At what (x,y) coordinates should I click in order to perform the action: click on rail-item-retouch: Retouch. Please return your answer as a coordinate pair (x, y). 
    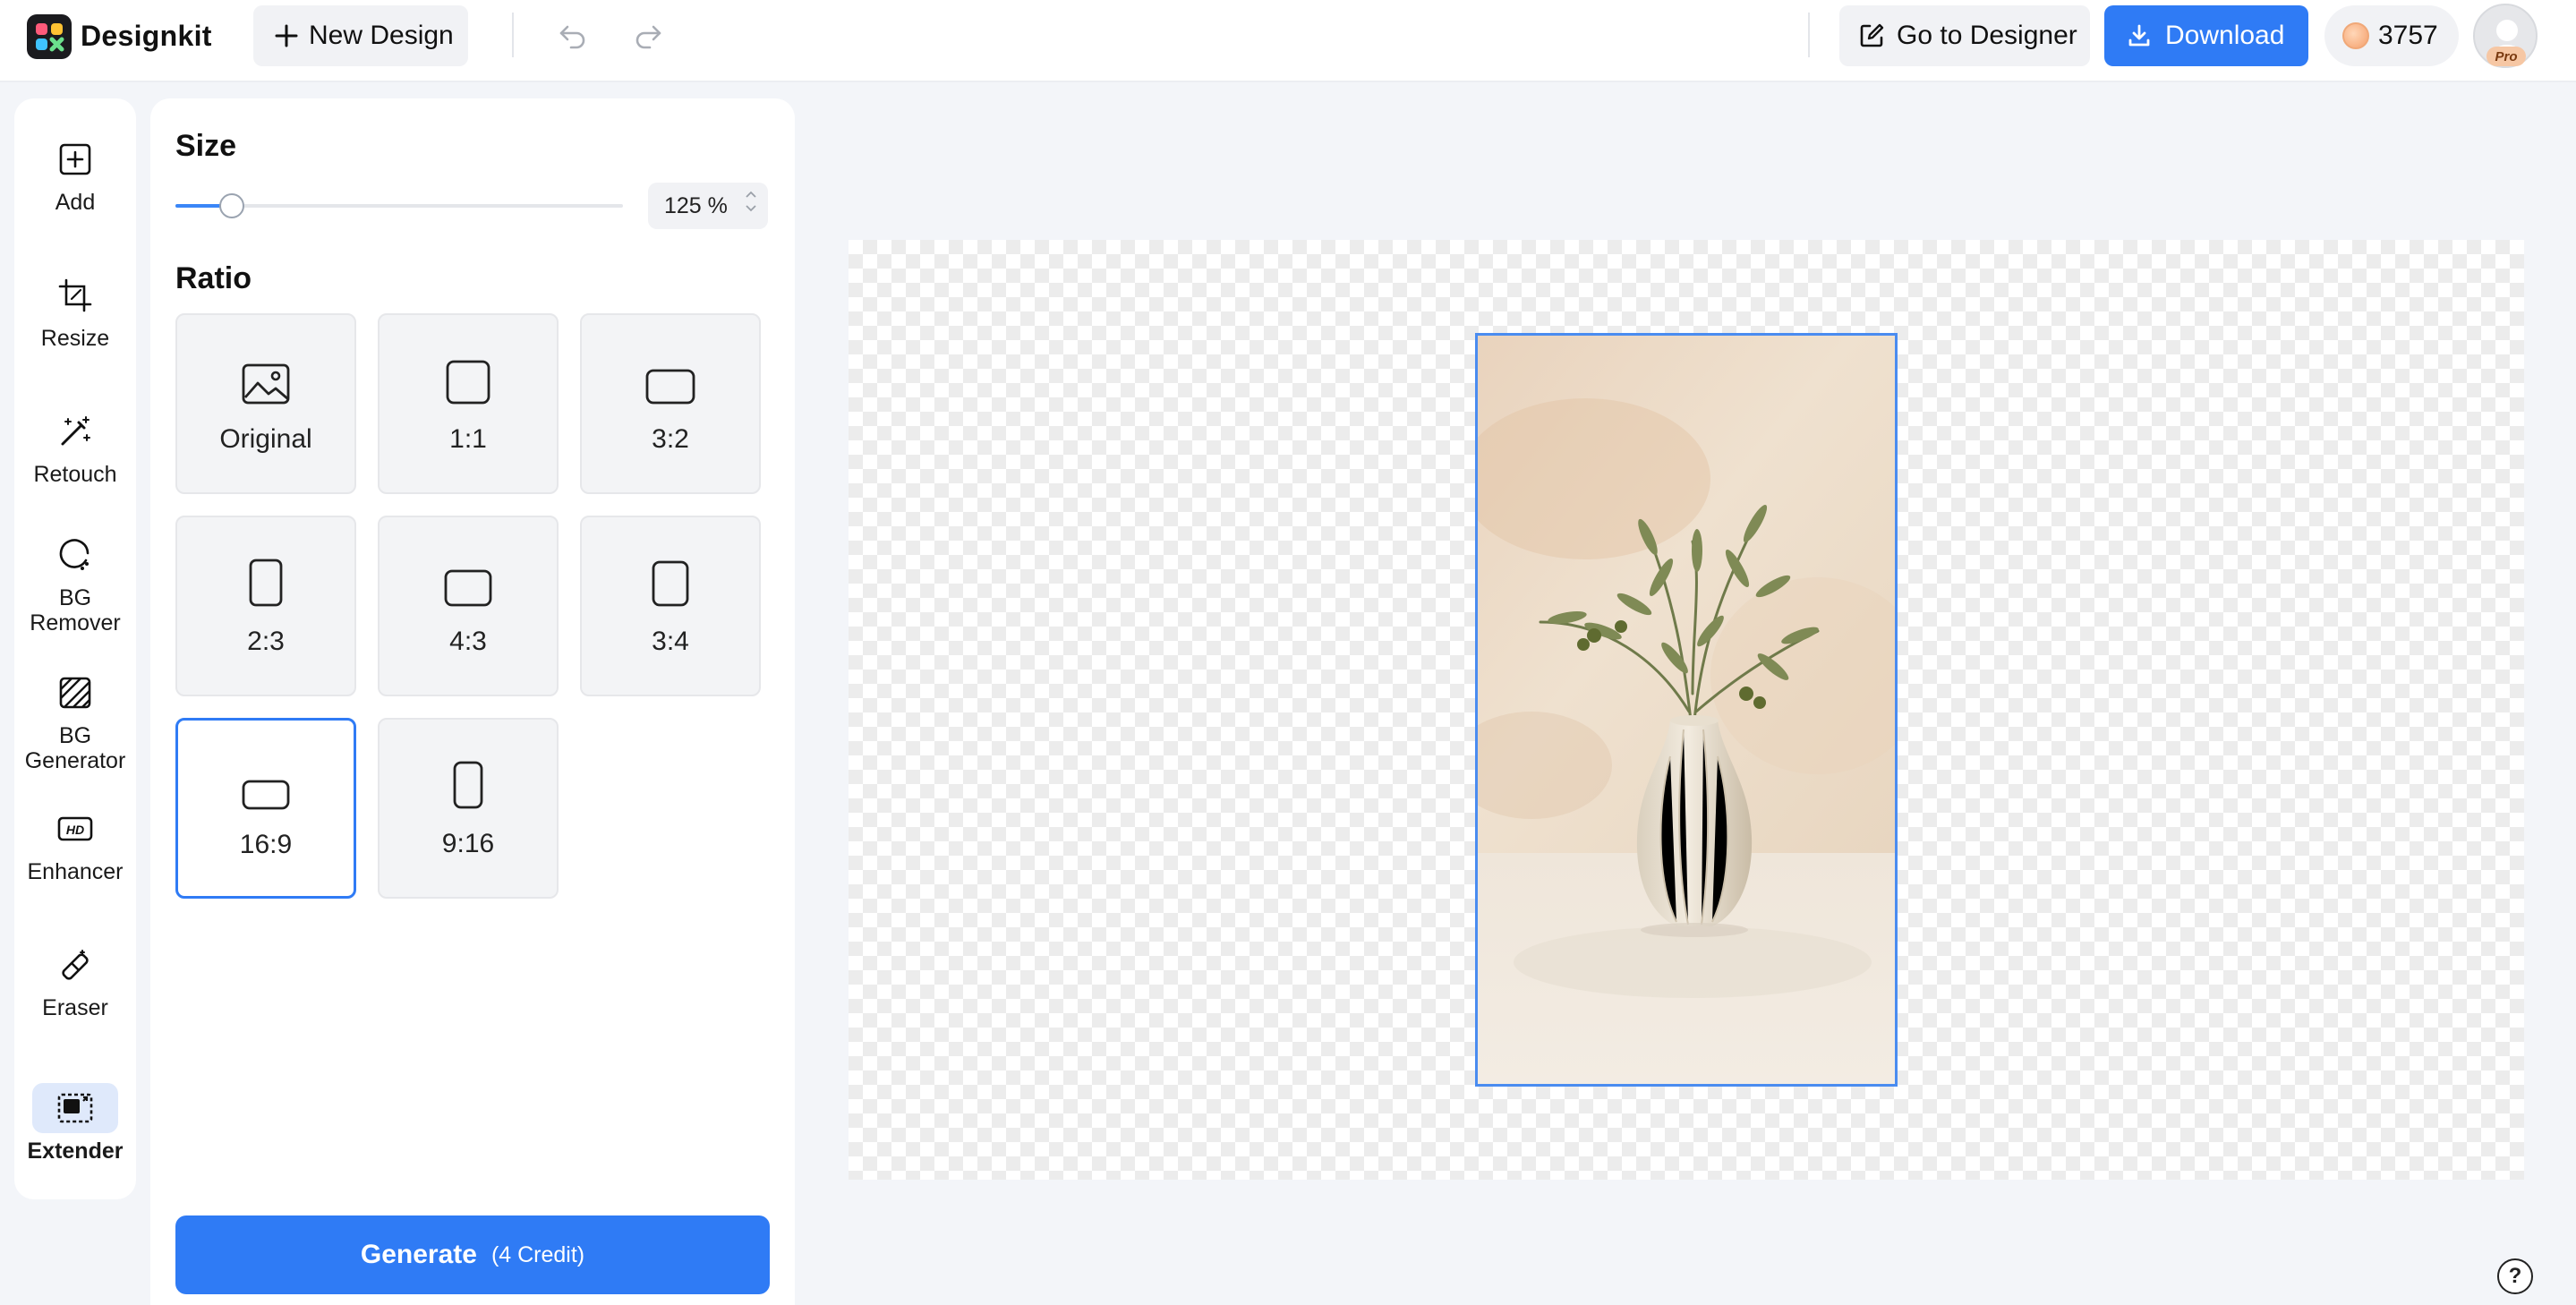
    Looking at the image, I should click on (75, 446).